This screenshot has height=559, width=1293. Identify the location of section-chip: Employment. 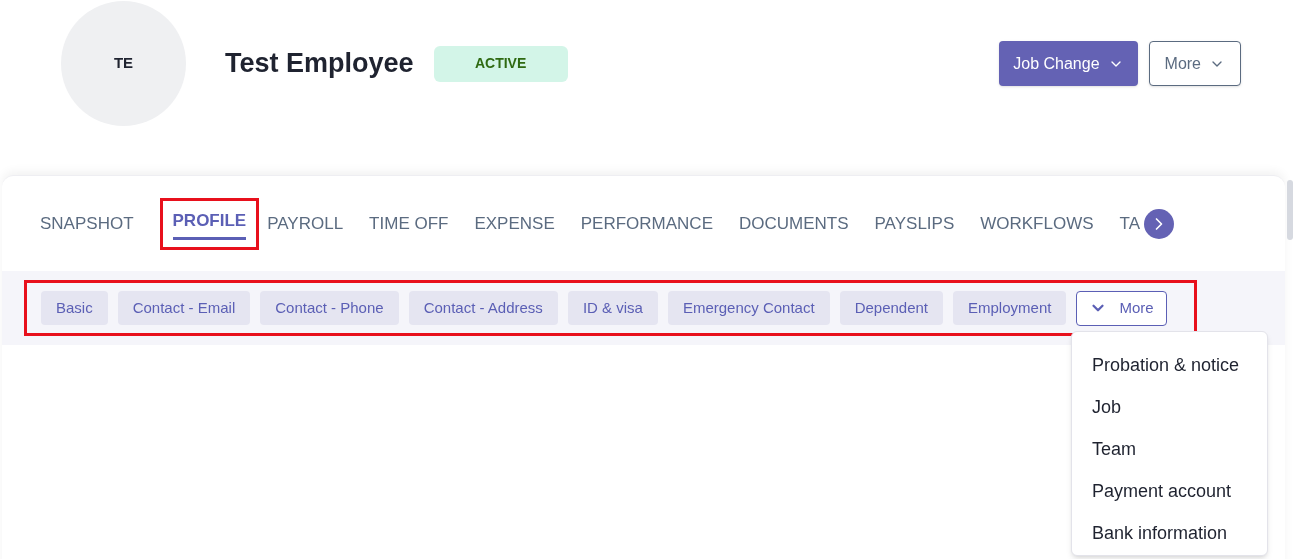
(1010, 308).